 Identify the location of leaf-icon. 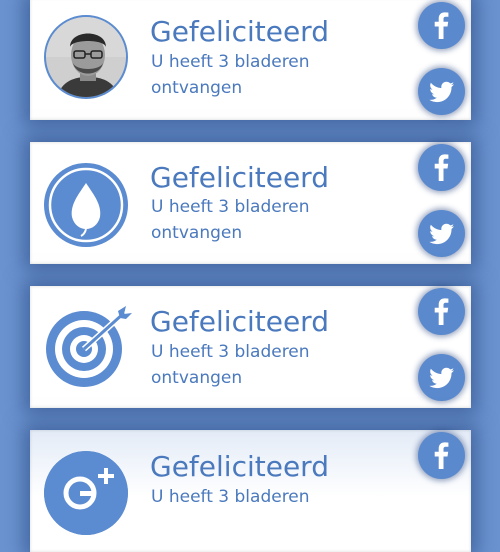
(86, 205).